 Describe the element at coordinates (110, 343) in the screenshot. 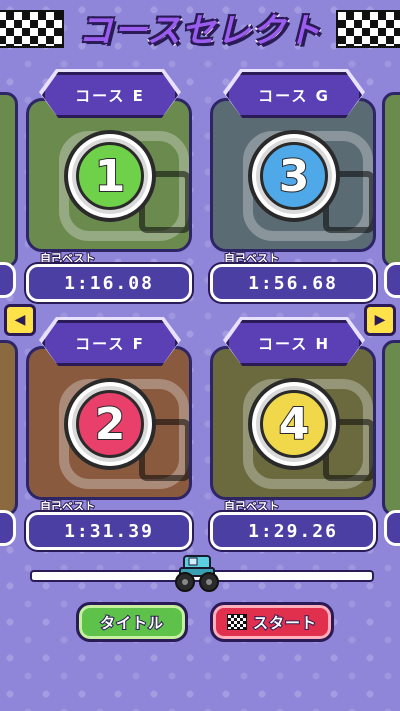

I see `course-name-tag: コース F` at that location.